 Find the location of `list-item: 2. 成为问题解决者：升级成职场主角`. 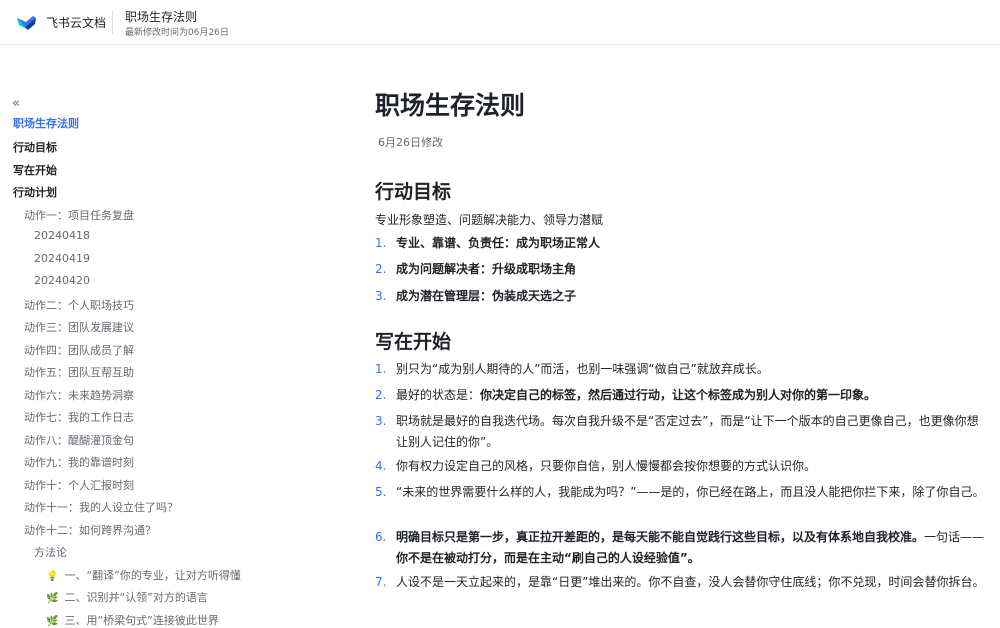

list-item: 2. 成为问题解决者：升级成职场主角 is located at coordinates (476, 269).